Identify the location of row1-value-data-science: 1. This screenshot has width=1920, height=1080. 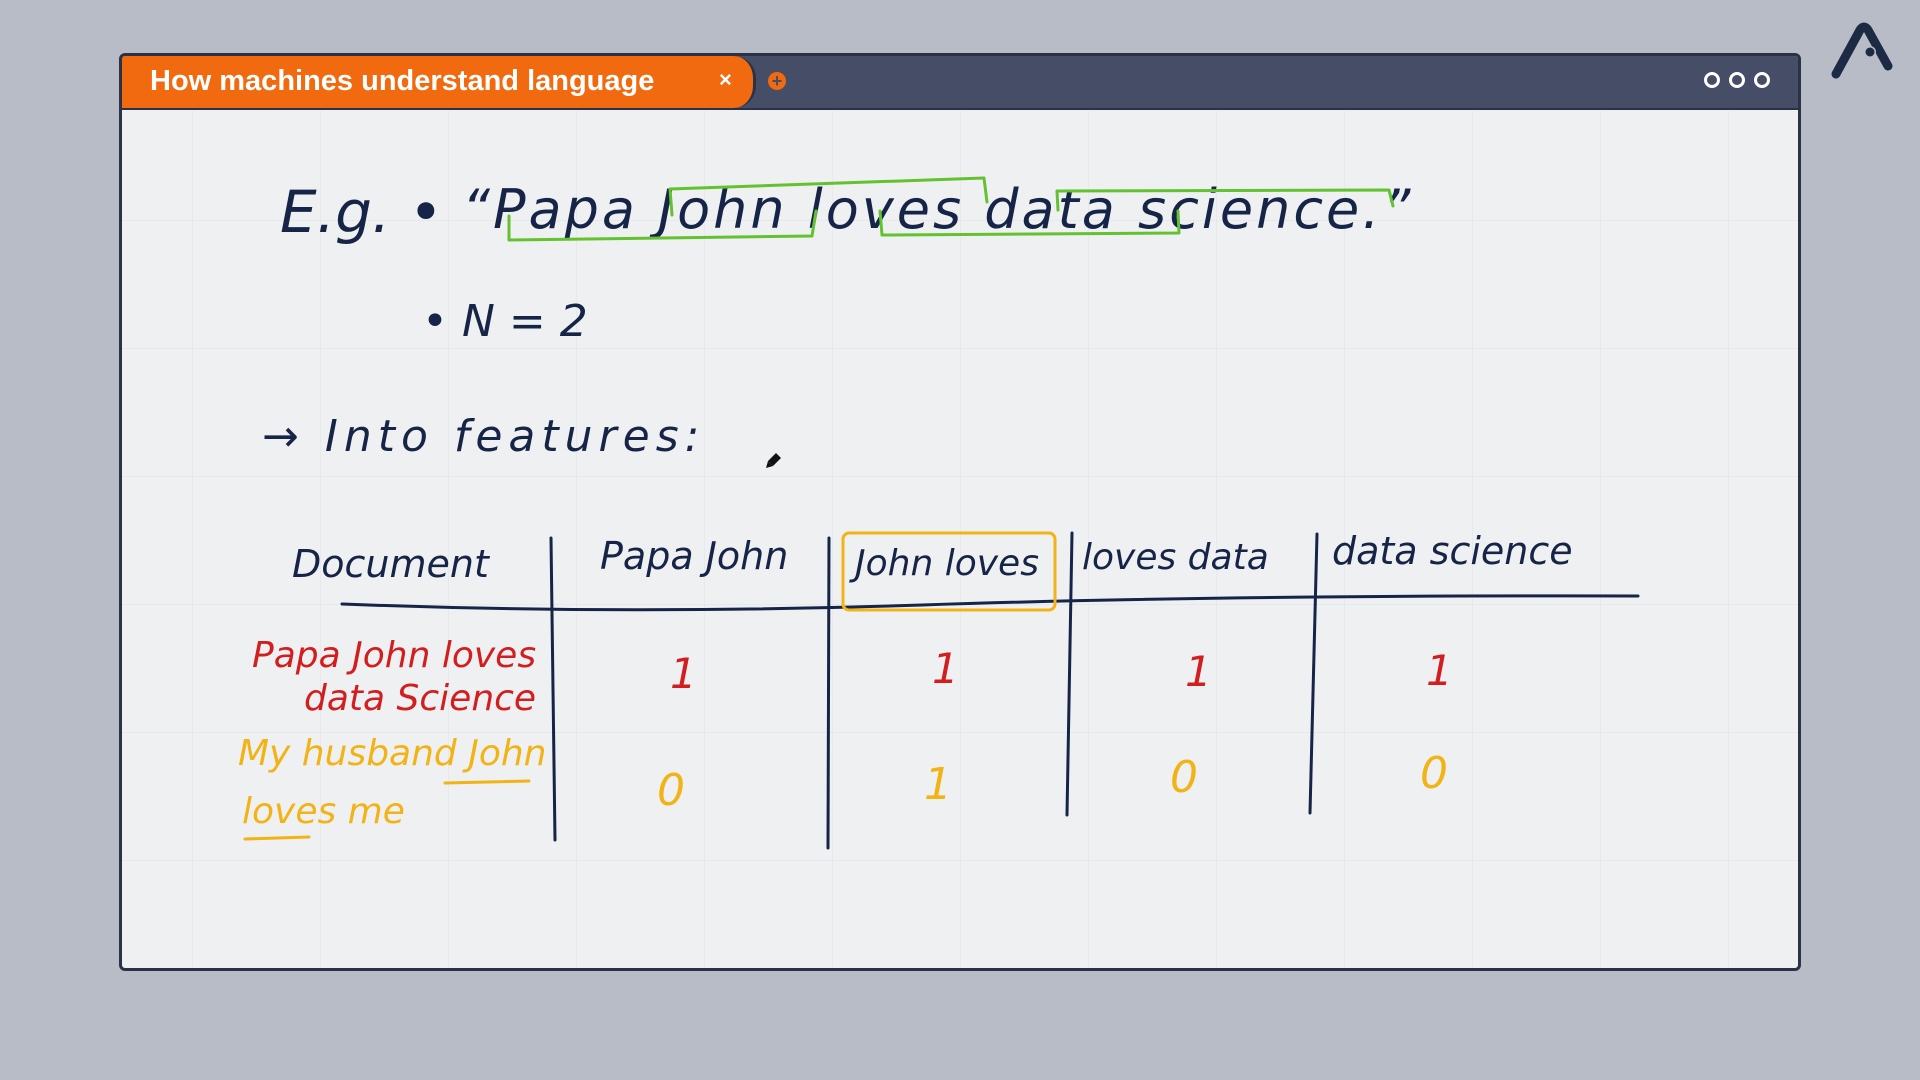
(1439, 670).